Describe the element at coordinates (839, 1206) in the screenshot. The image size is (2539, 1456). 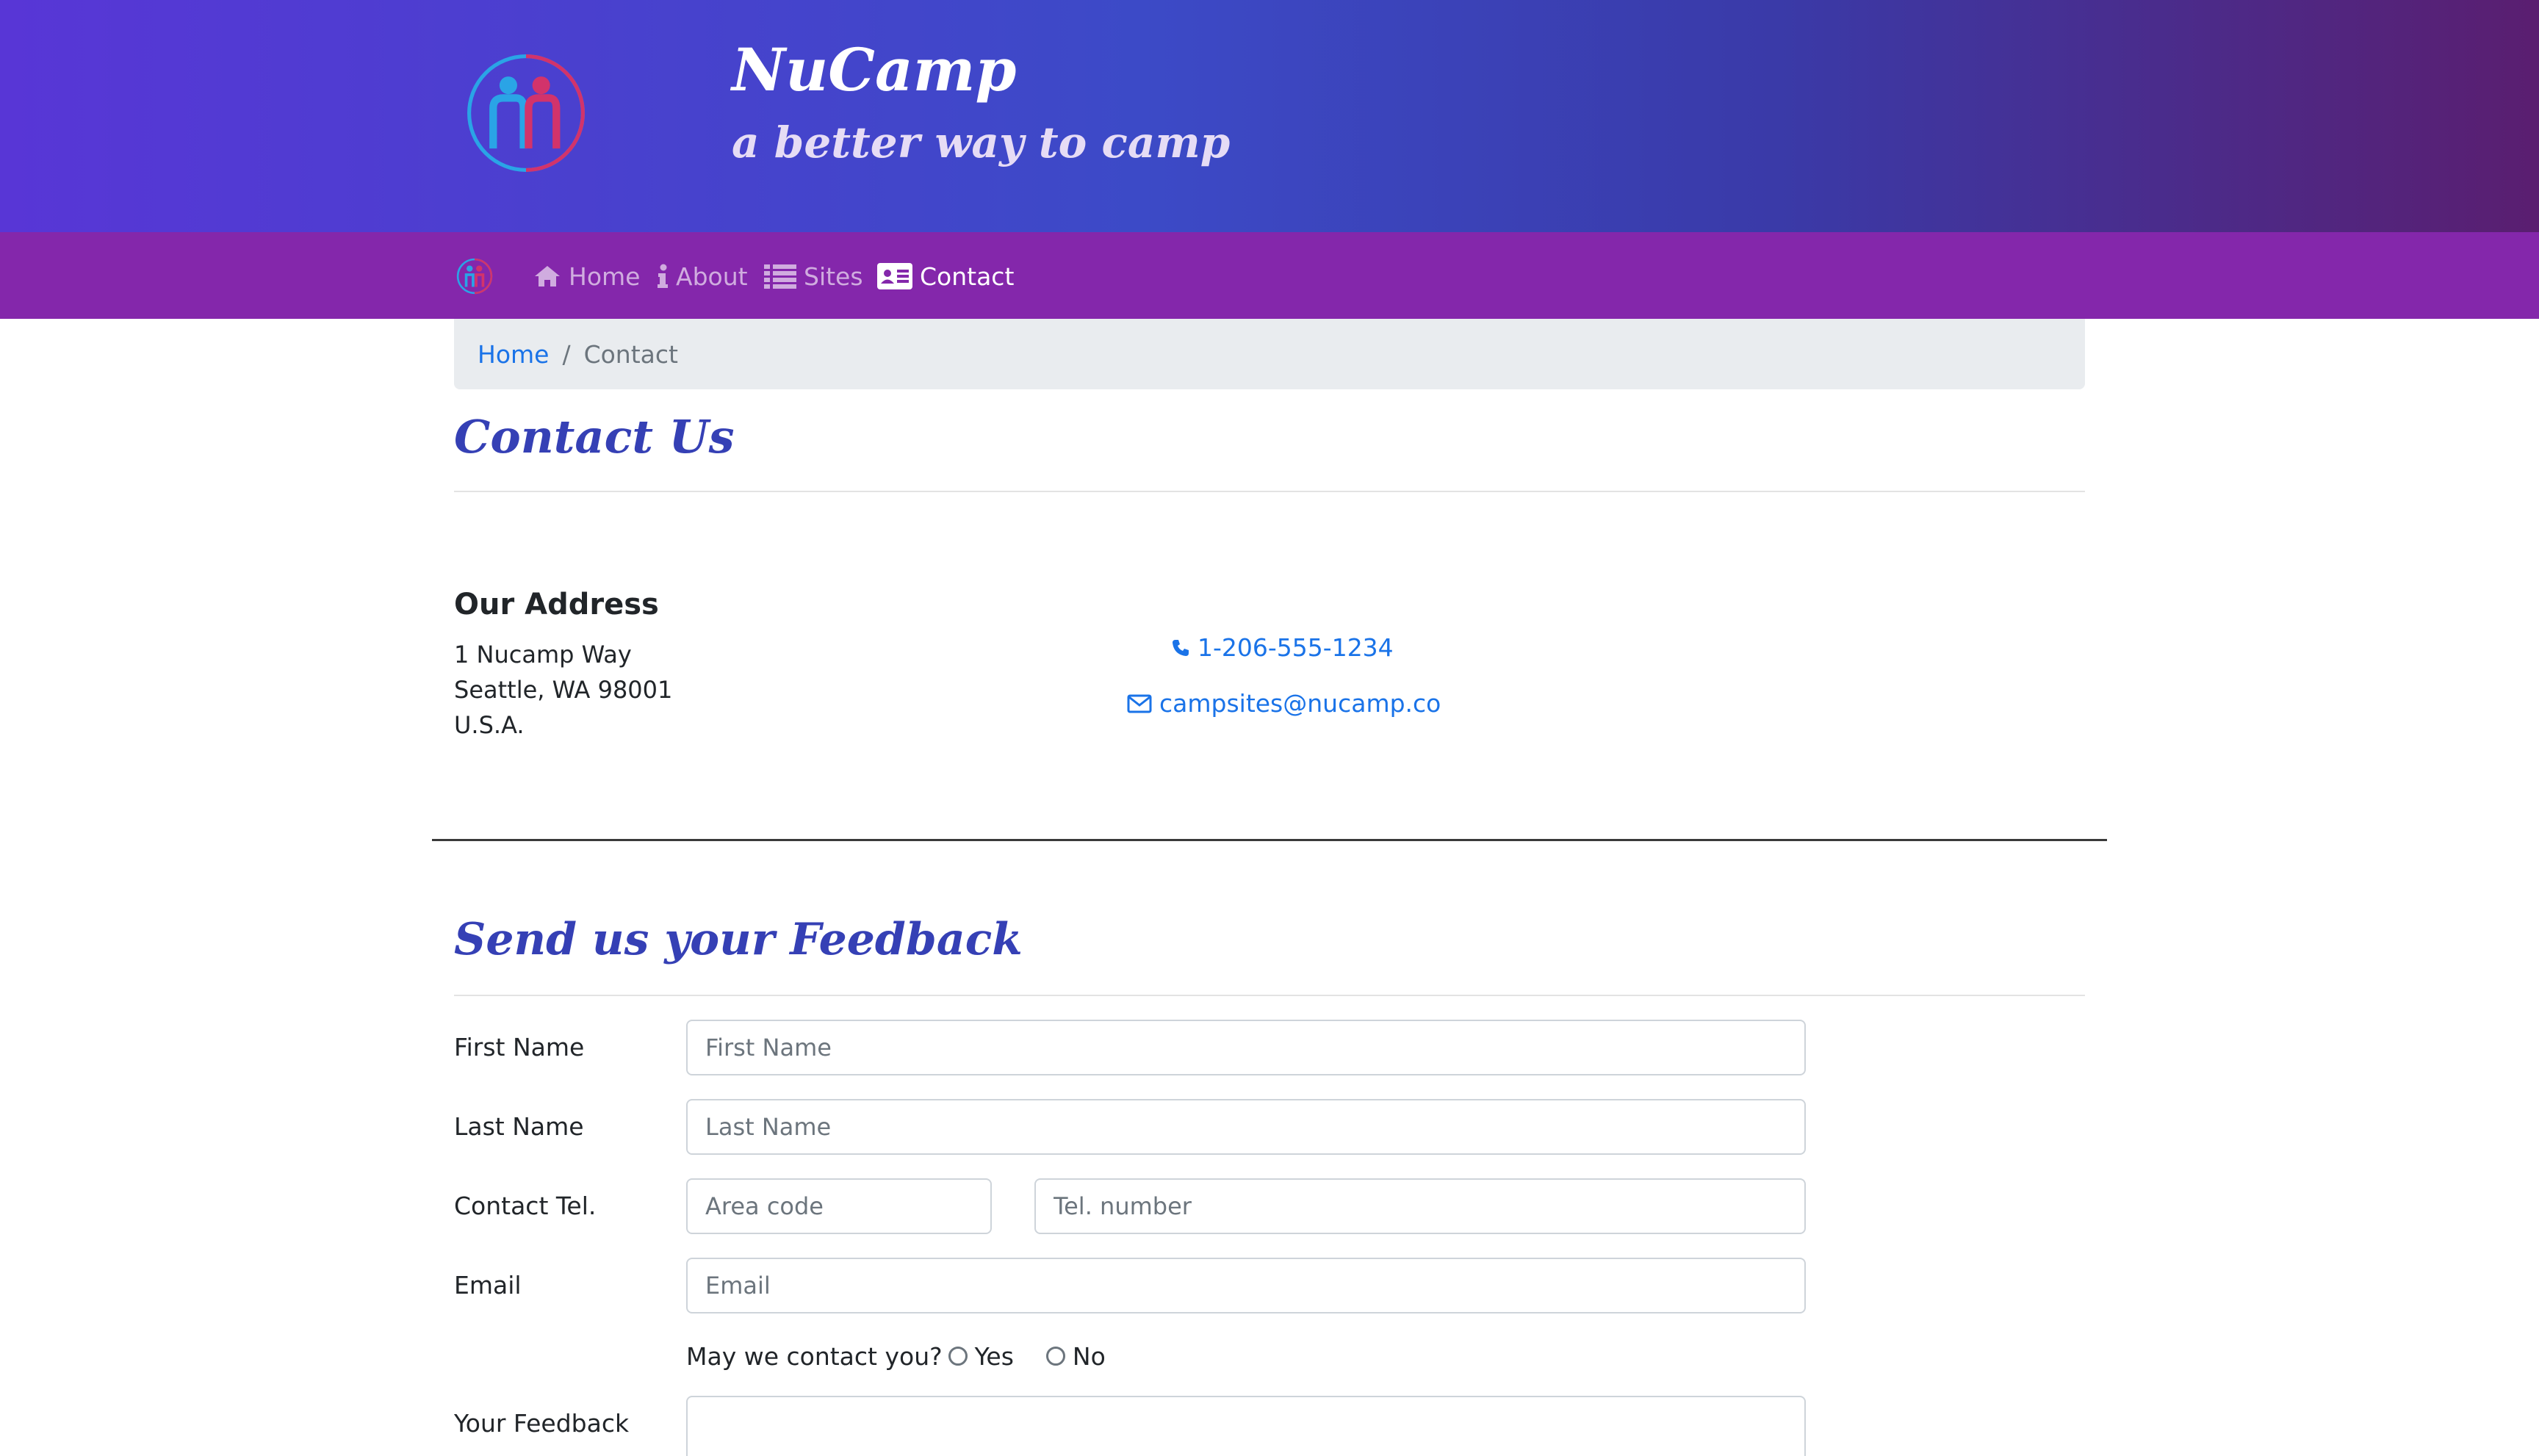
I see `area-code-input` at that location.